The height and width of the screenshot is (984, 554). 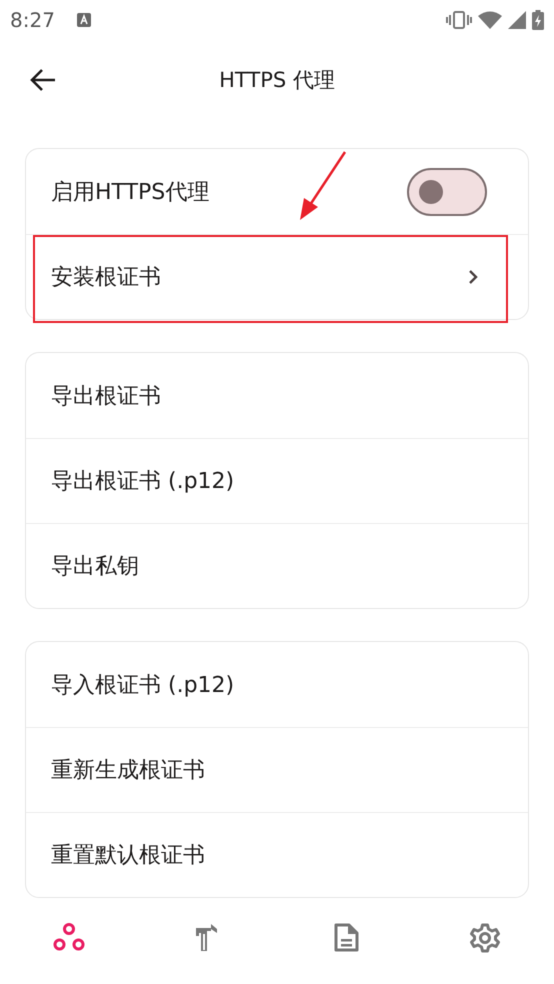 What do you see at coordinates (142, 481) in the screenshot?
I see `settings-item: 导出根证书 (.p12)` at bounding box center [142, 481].